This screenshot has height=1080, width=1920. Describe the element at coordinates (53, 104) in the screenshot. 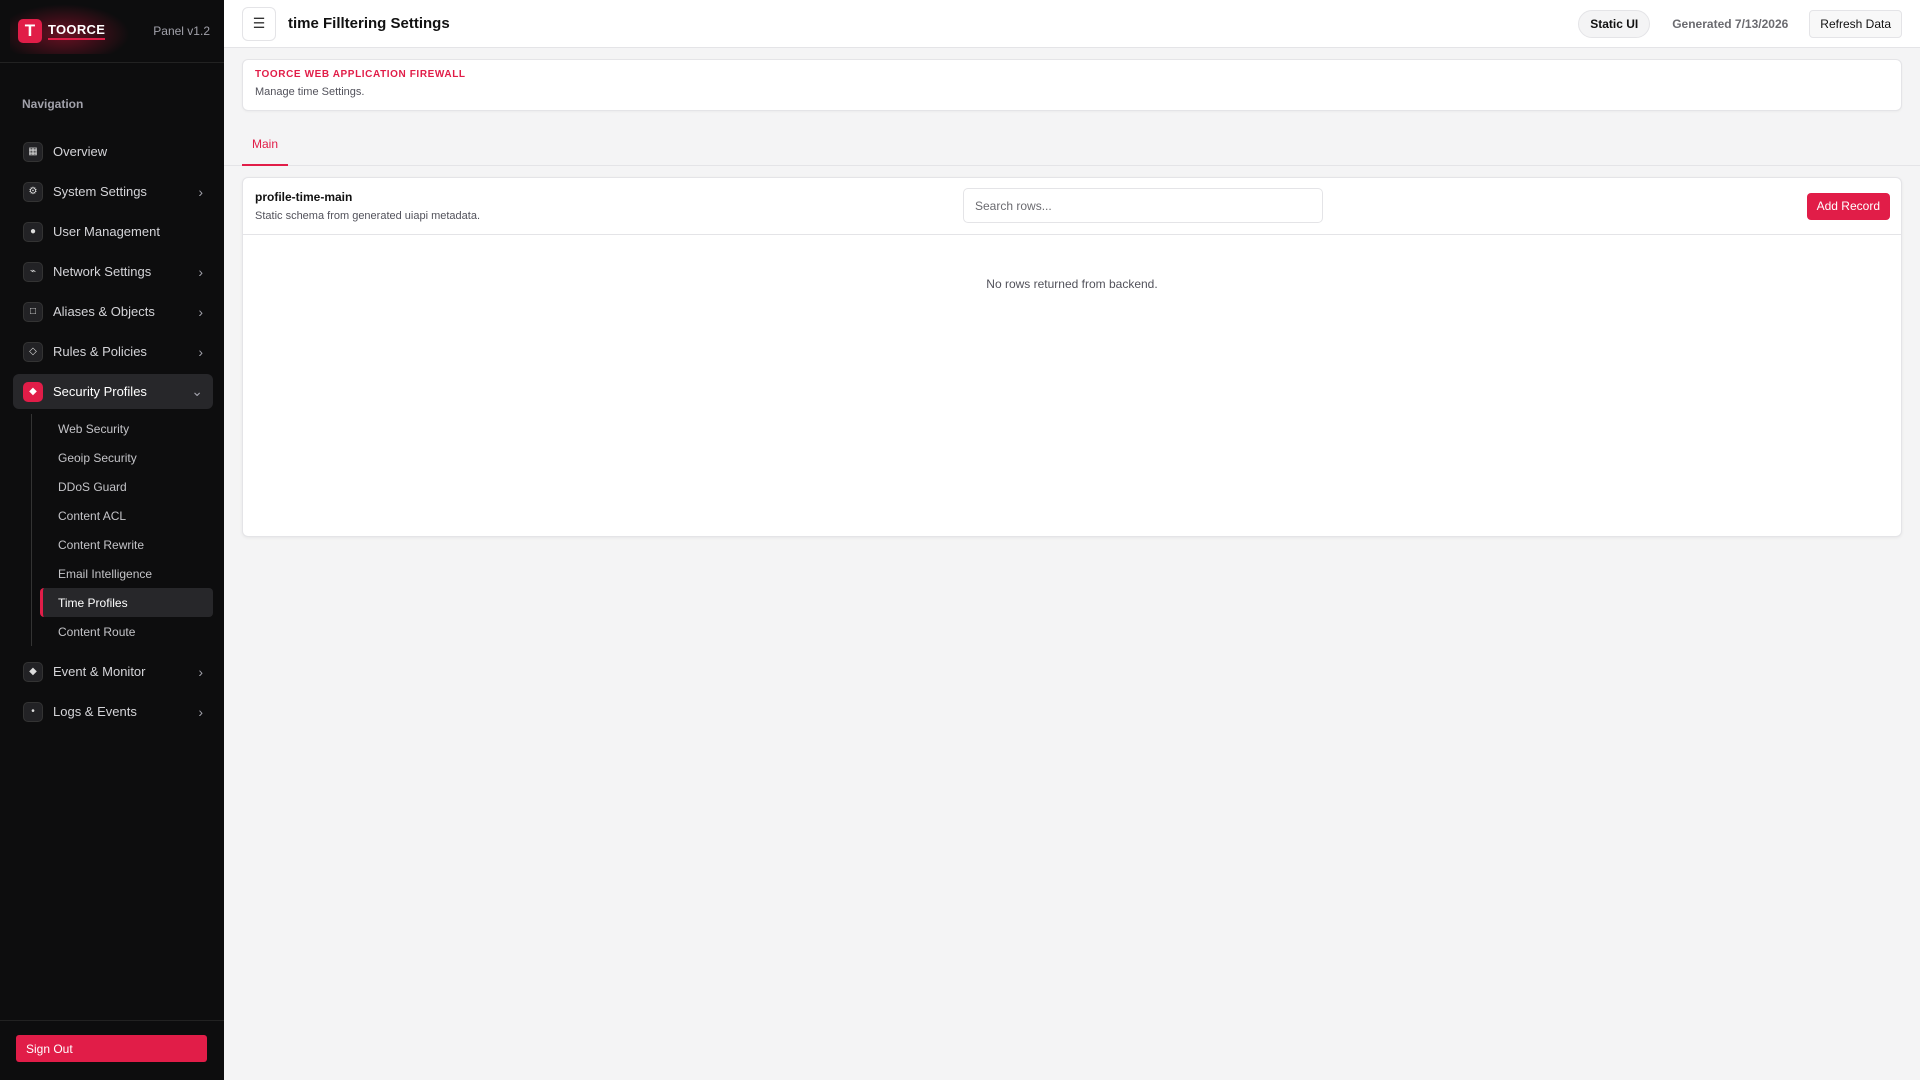

I see `nav-heading: Navigation` at that location.